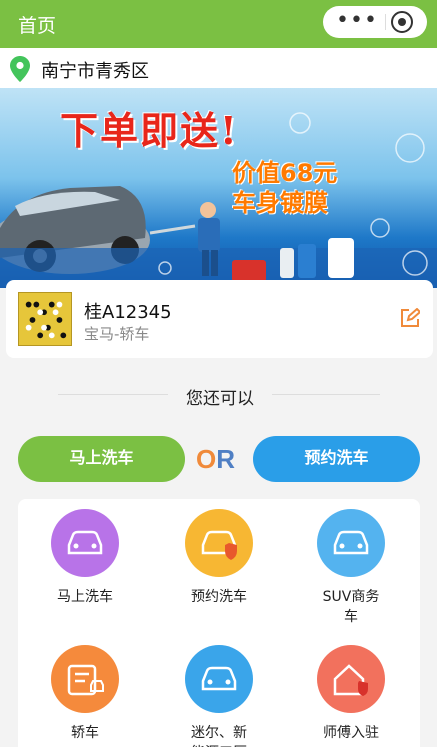 This screenshot has height=747, width=437. I want to click on service-label: 师傅入驻, so click(351, 733).